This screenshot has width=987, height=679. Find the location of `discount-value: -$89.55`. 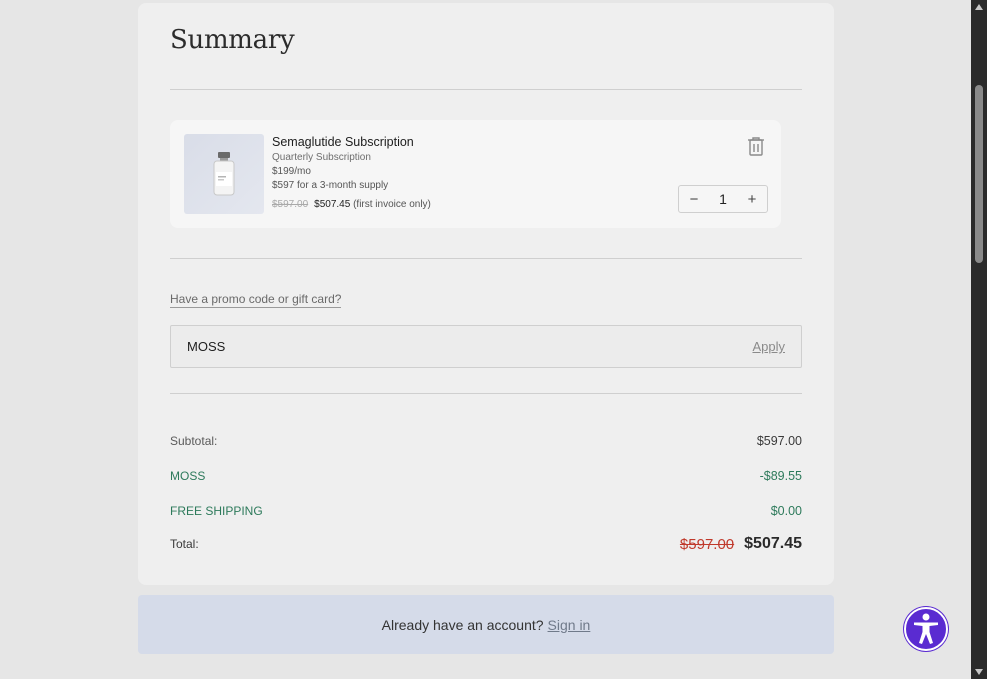

discount-value: -$89.55 is located at coordinates (780, 476).